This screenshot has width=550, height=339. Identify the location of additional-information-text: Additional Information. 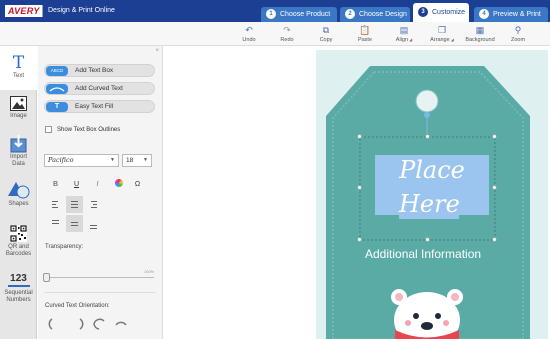
(423, 254).